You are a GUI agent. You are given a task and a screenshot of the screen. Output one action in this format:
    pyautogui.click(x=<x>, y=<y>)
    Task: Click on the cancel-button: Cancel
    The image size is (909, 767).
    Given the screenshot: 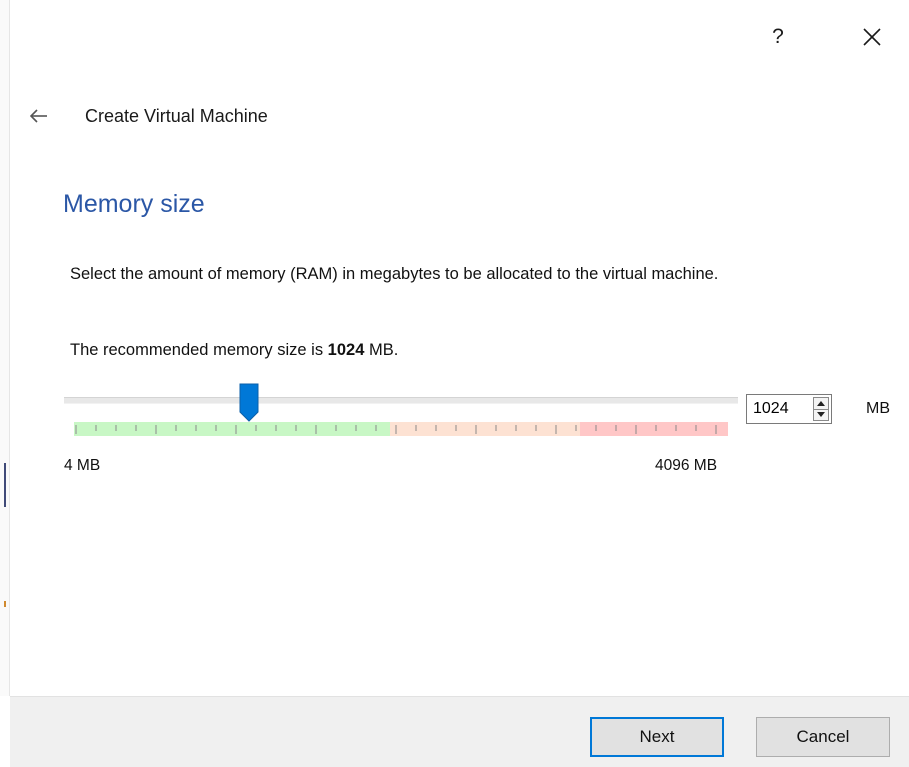 What is the action you would take?
    pyautogui.click(x=823, y=737)
    